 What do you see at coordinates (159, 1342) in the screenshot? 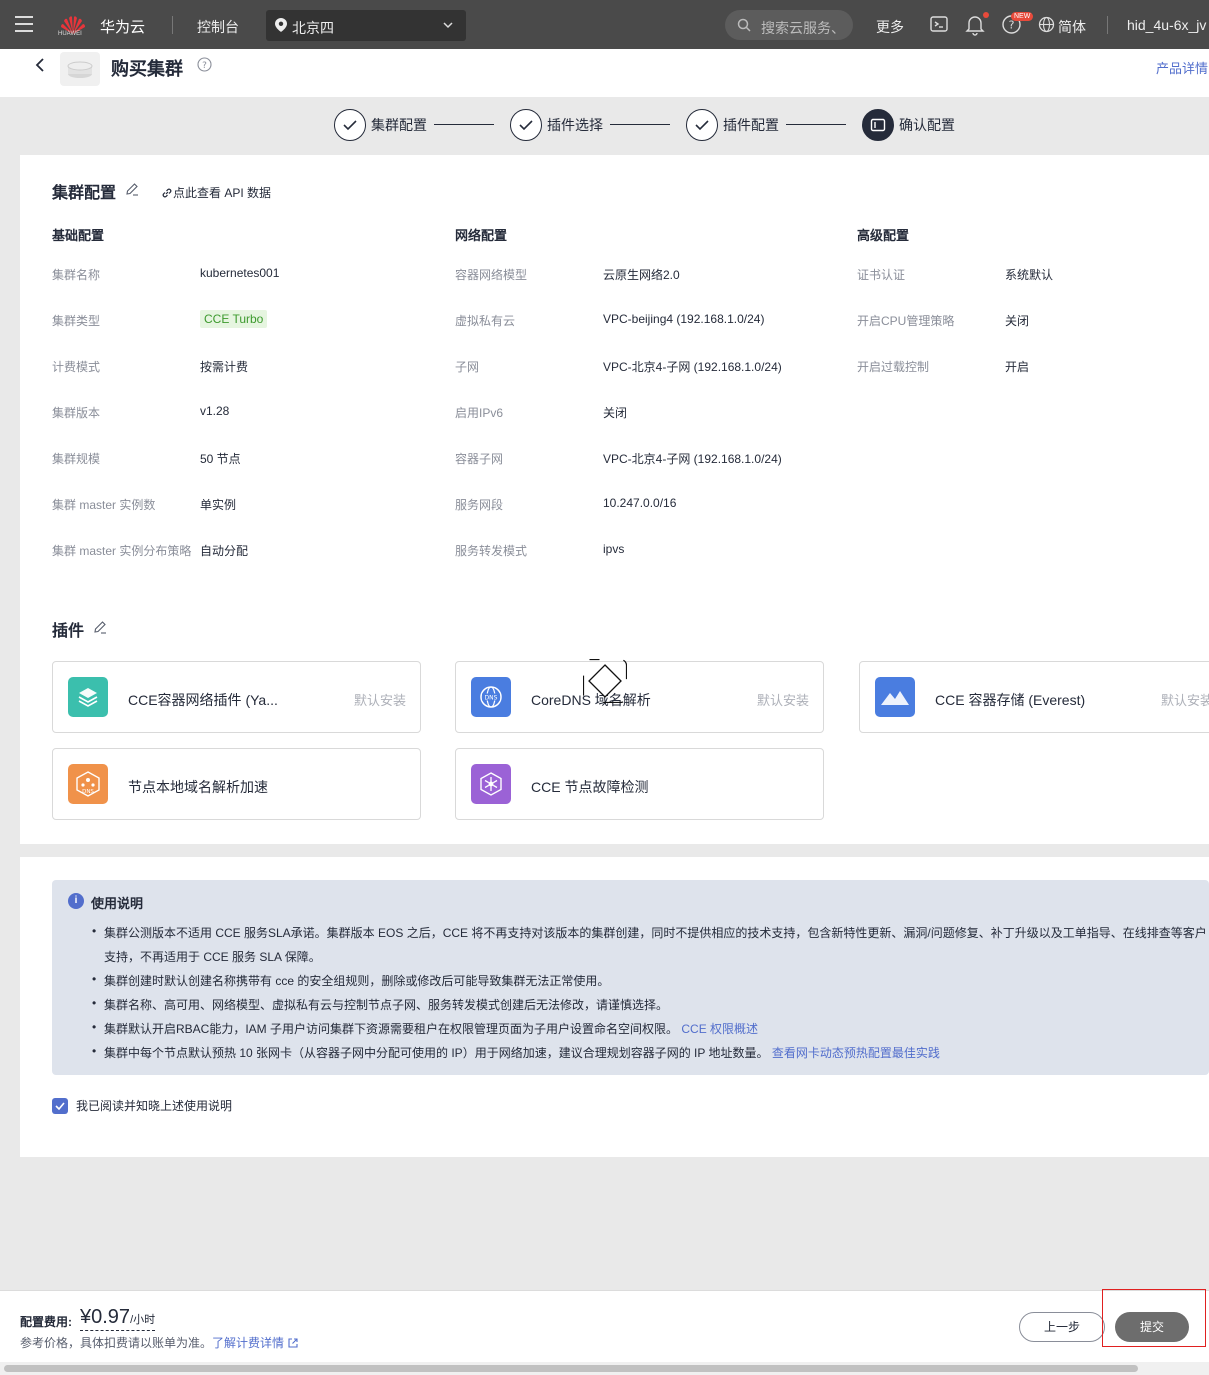
I see `fee-note: 参考价格，具体扣费请以账单为准。了解计费详情` at bounding box center [159, 1342].